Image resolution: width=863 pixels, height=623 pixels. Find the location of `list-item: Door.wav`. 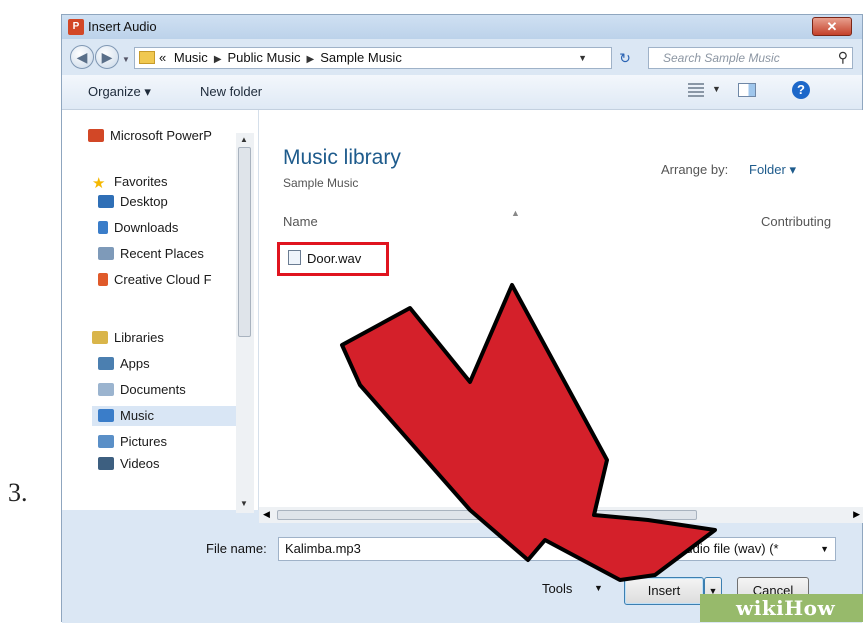

list-item: Door.wav is located at coordinates (333, 259).